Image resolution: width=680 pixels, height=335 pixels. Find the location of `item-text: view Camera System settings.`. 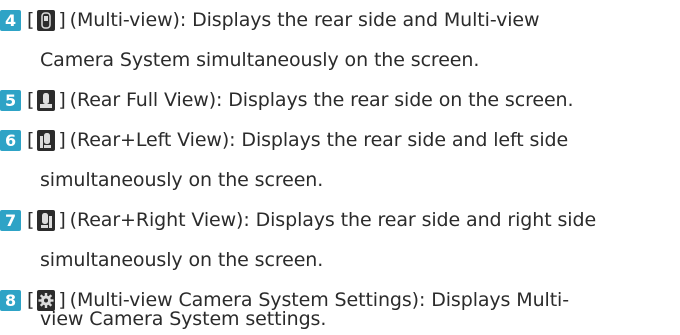

item-text: view Camera System settings. is located at coordinates (183, 319).